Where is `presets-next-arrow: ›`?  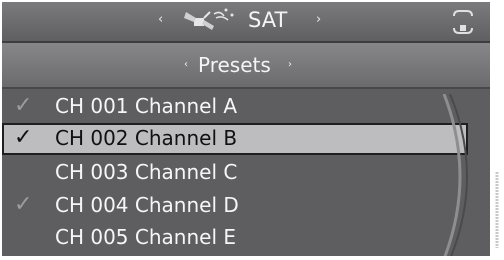
presets-next-arrow: › is located at coordinates (290, 64).